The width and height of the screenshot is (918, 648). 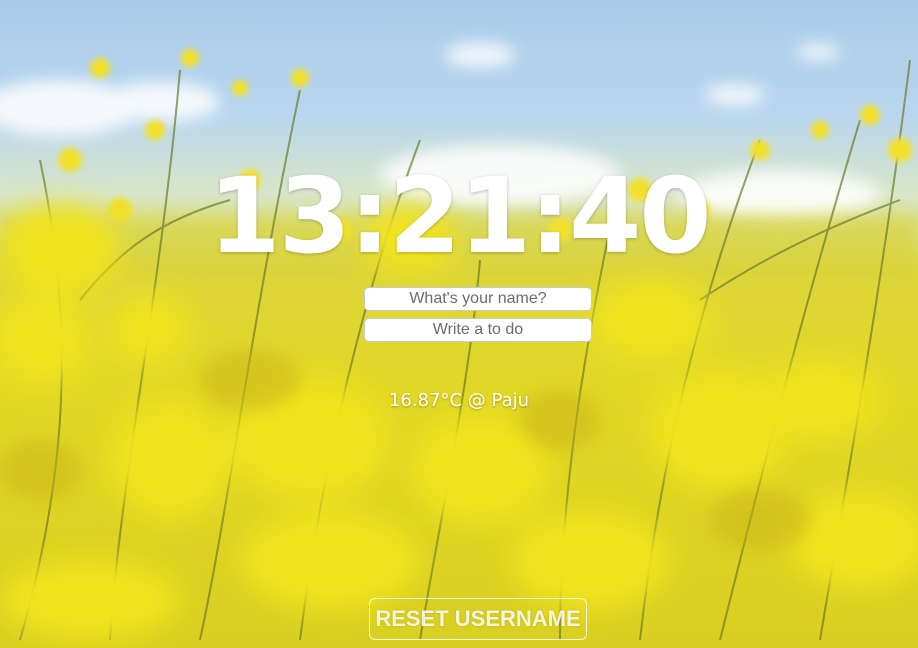 What do you see at coordinates (459, 400) in the screenshot?
I see `weather-display: 16.87°C @ Paju` at bounding box center [459, 400].